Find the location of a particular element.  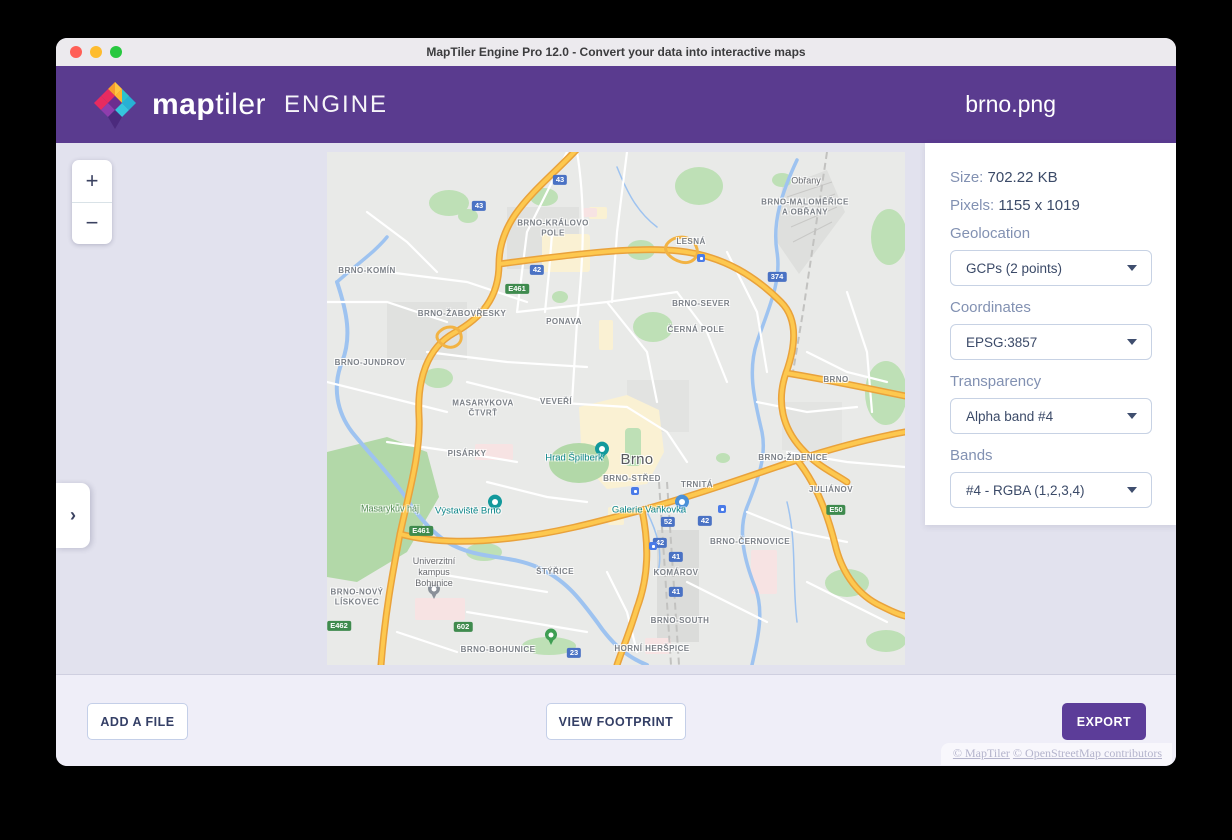

map-label: BRNO-ČERNOVICE is located at coordinates (750, 542).